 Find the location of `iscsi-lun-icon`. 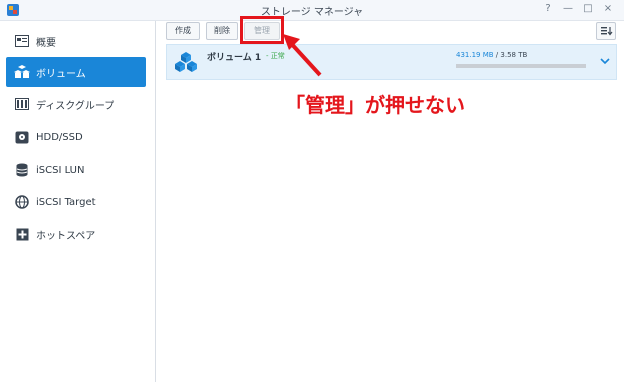

iscsi-lun-icon is located at coordinates (22, 170).